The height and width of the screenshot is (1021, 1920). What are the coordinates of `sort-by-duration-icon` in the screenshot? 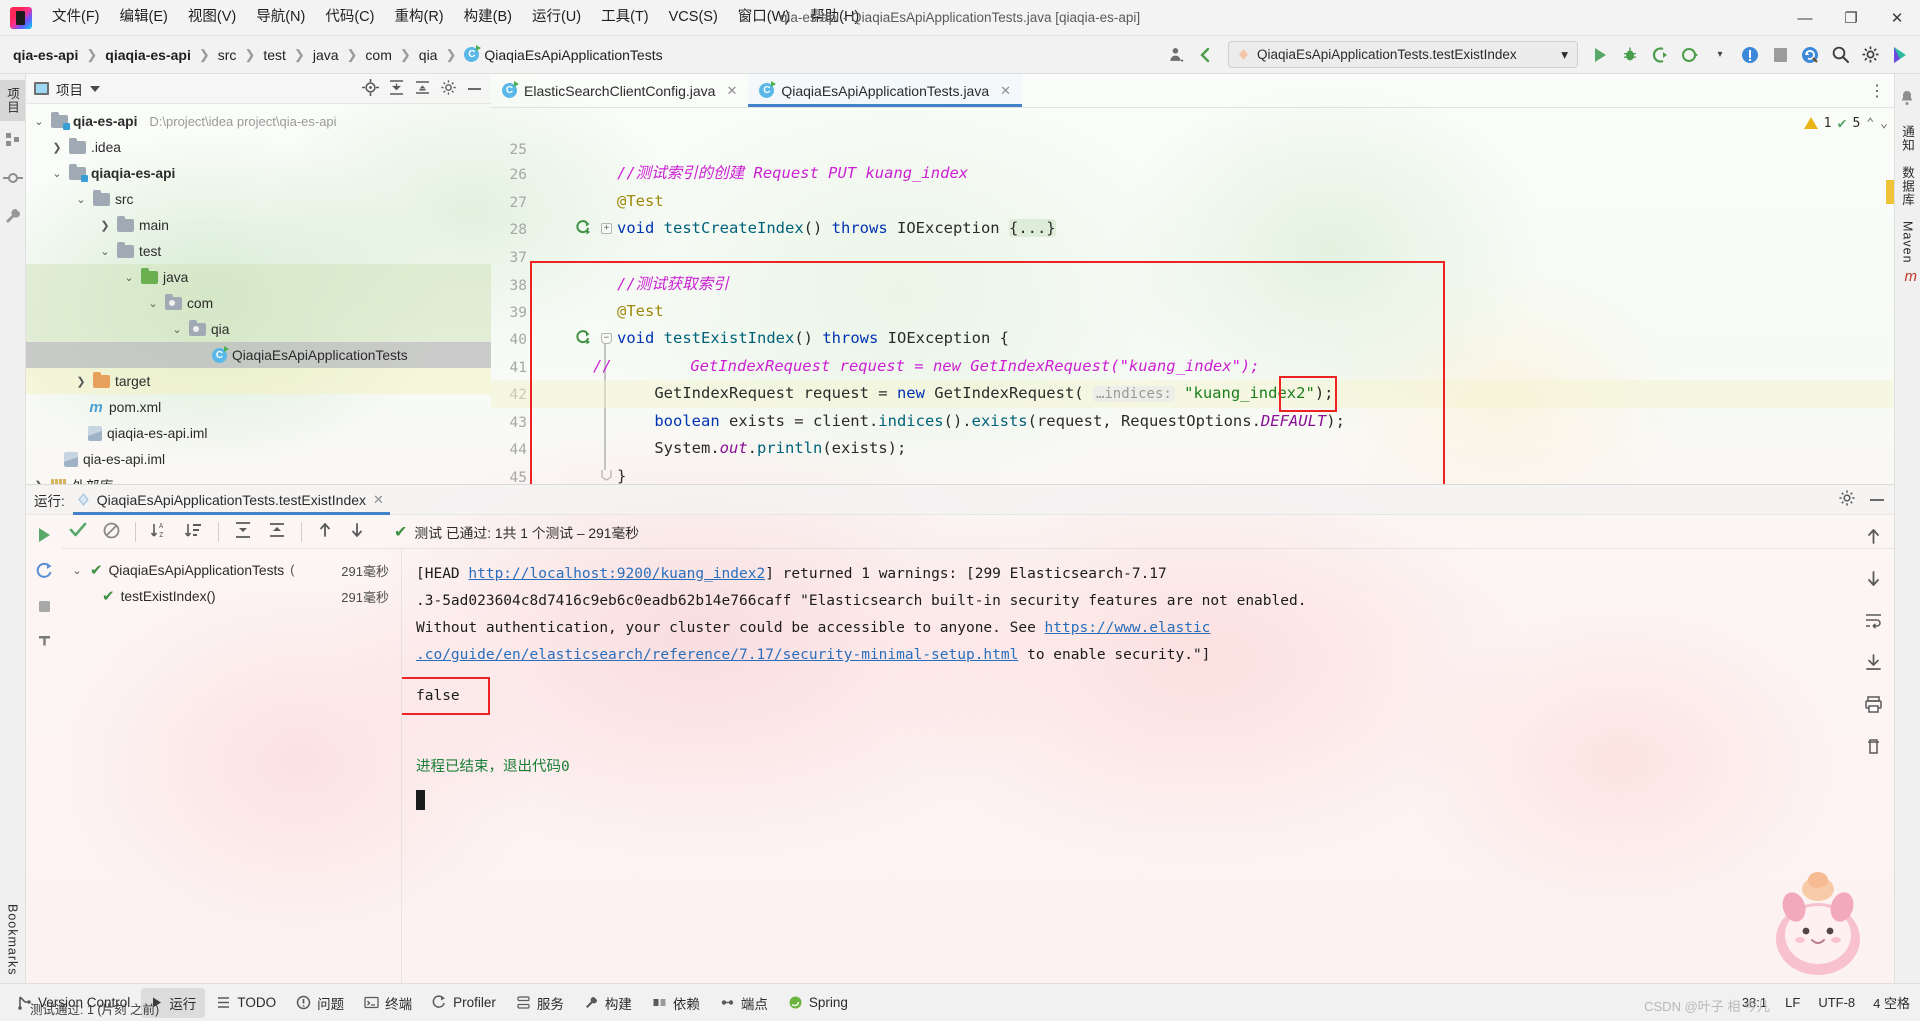 It's located at (194, 531).